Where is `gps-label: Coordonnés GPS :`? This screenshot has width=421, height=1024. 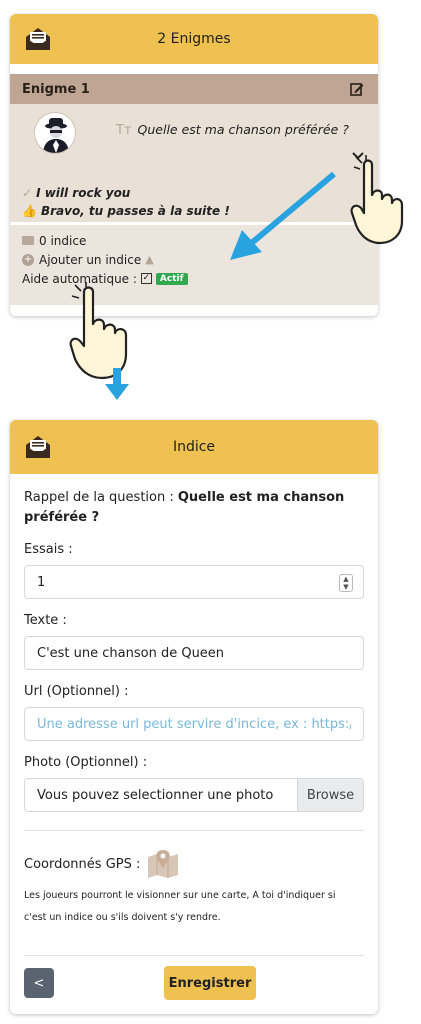
gps-label: Coordonnés GPS : is located at coordinates (82, 864).